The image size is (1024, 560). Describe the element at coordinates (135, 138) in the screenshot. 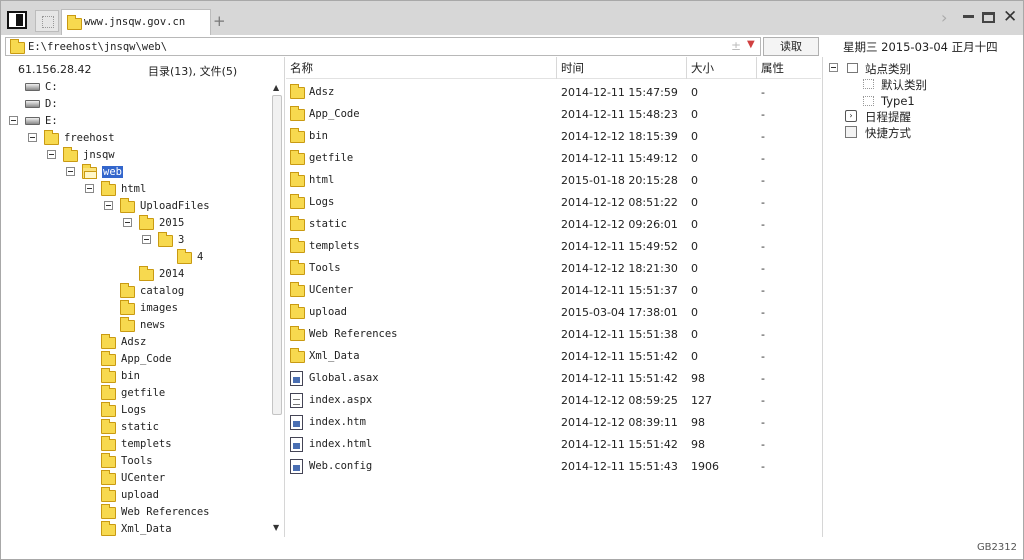

I see `tree-node: freehost` at that location.